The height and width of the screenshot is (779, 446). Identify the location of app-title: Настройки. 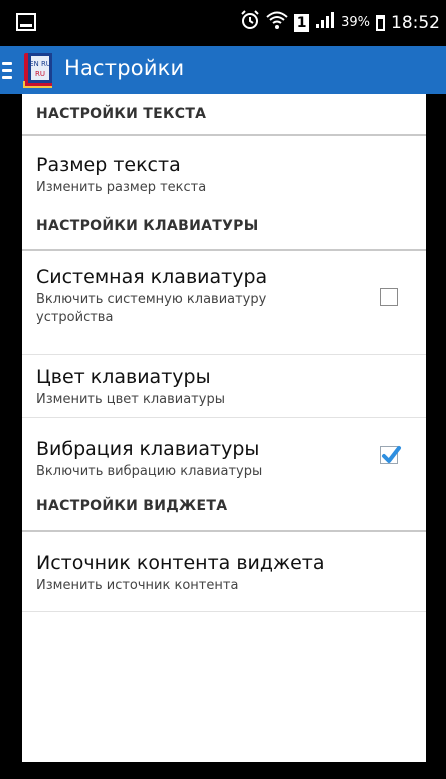
(124, 68).